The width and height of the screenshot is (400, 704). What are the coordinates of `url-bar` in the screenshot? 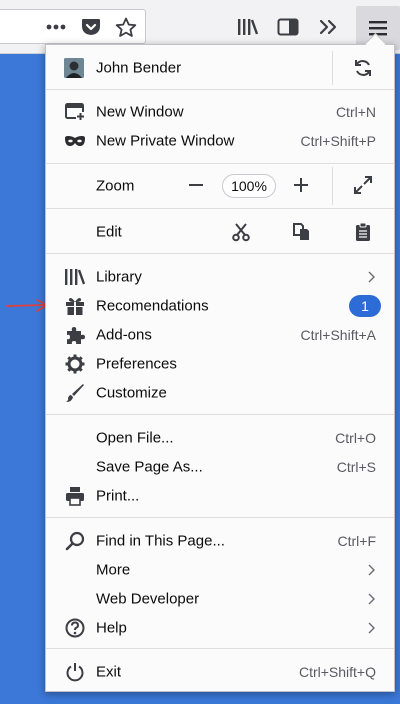 It's located at (73, 26).